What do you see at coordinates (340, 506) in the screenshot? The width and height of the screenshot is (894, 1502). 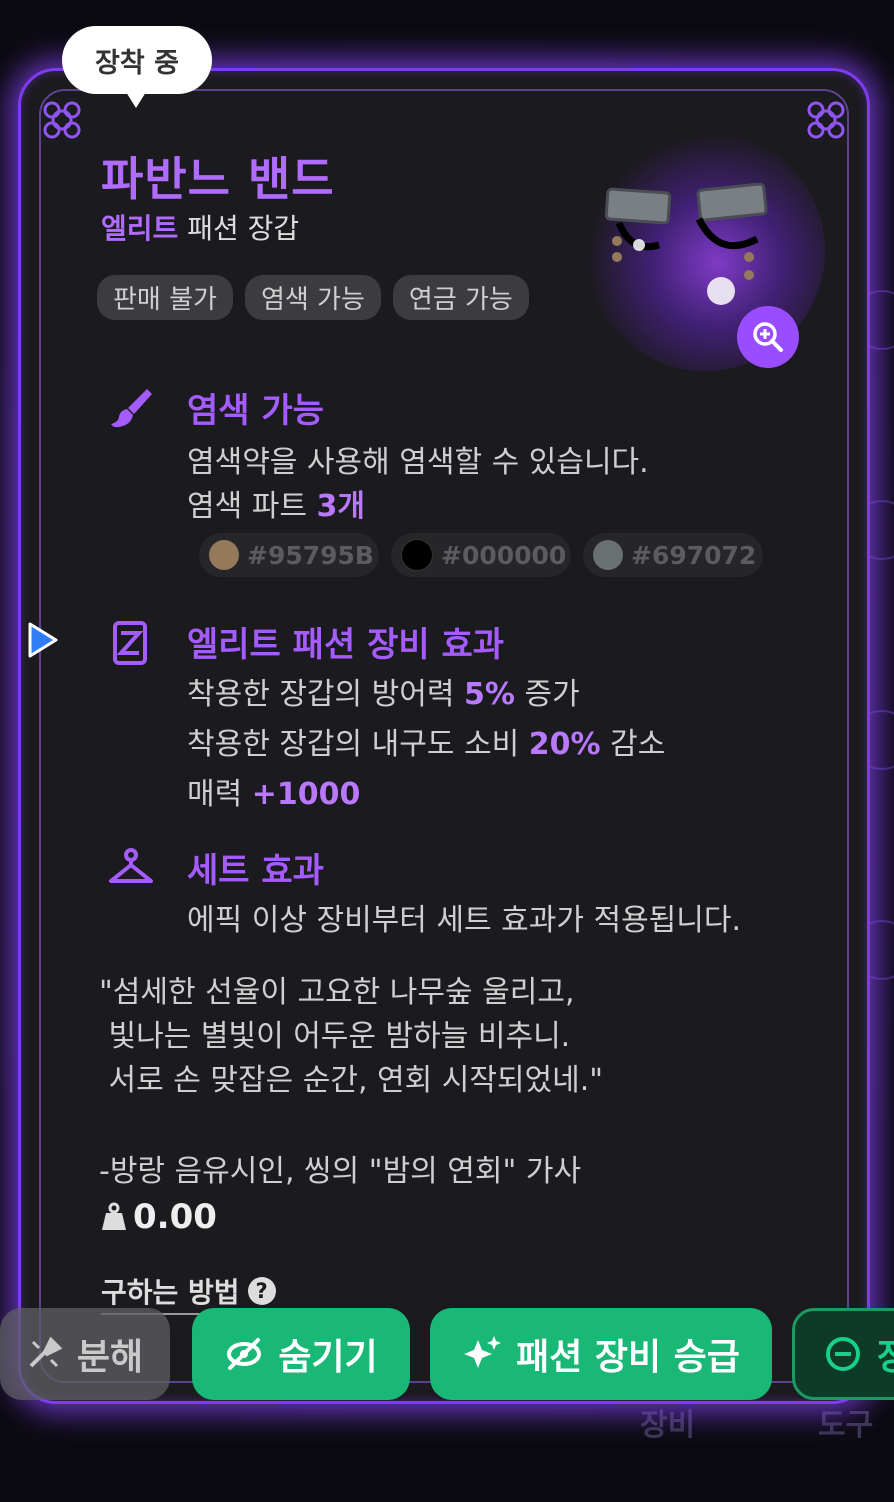 I see `dye-parts-count: 3개` at bounding box center [340, 506].